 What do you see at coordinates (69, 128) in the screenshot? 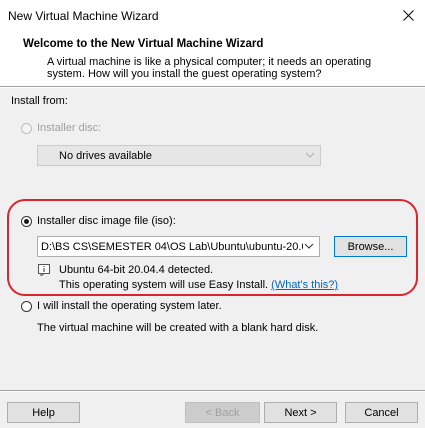
I see `installer-disc-label: Installer disc:` at bounding box center [69, 128].